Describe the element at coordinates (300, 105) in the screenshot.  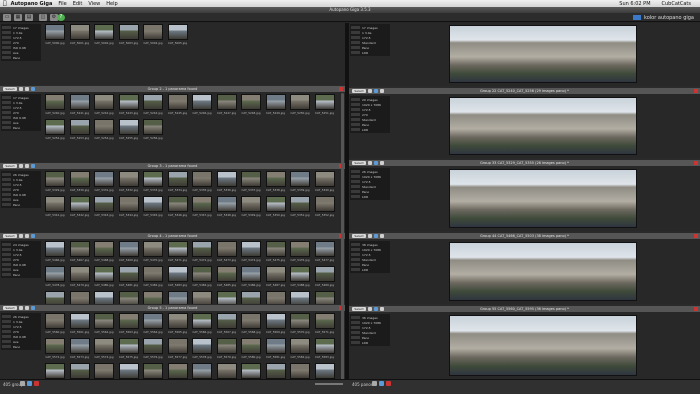
I see `image-thumbnail: CAT_5250.jpg` at that location.